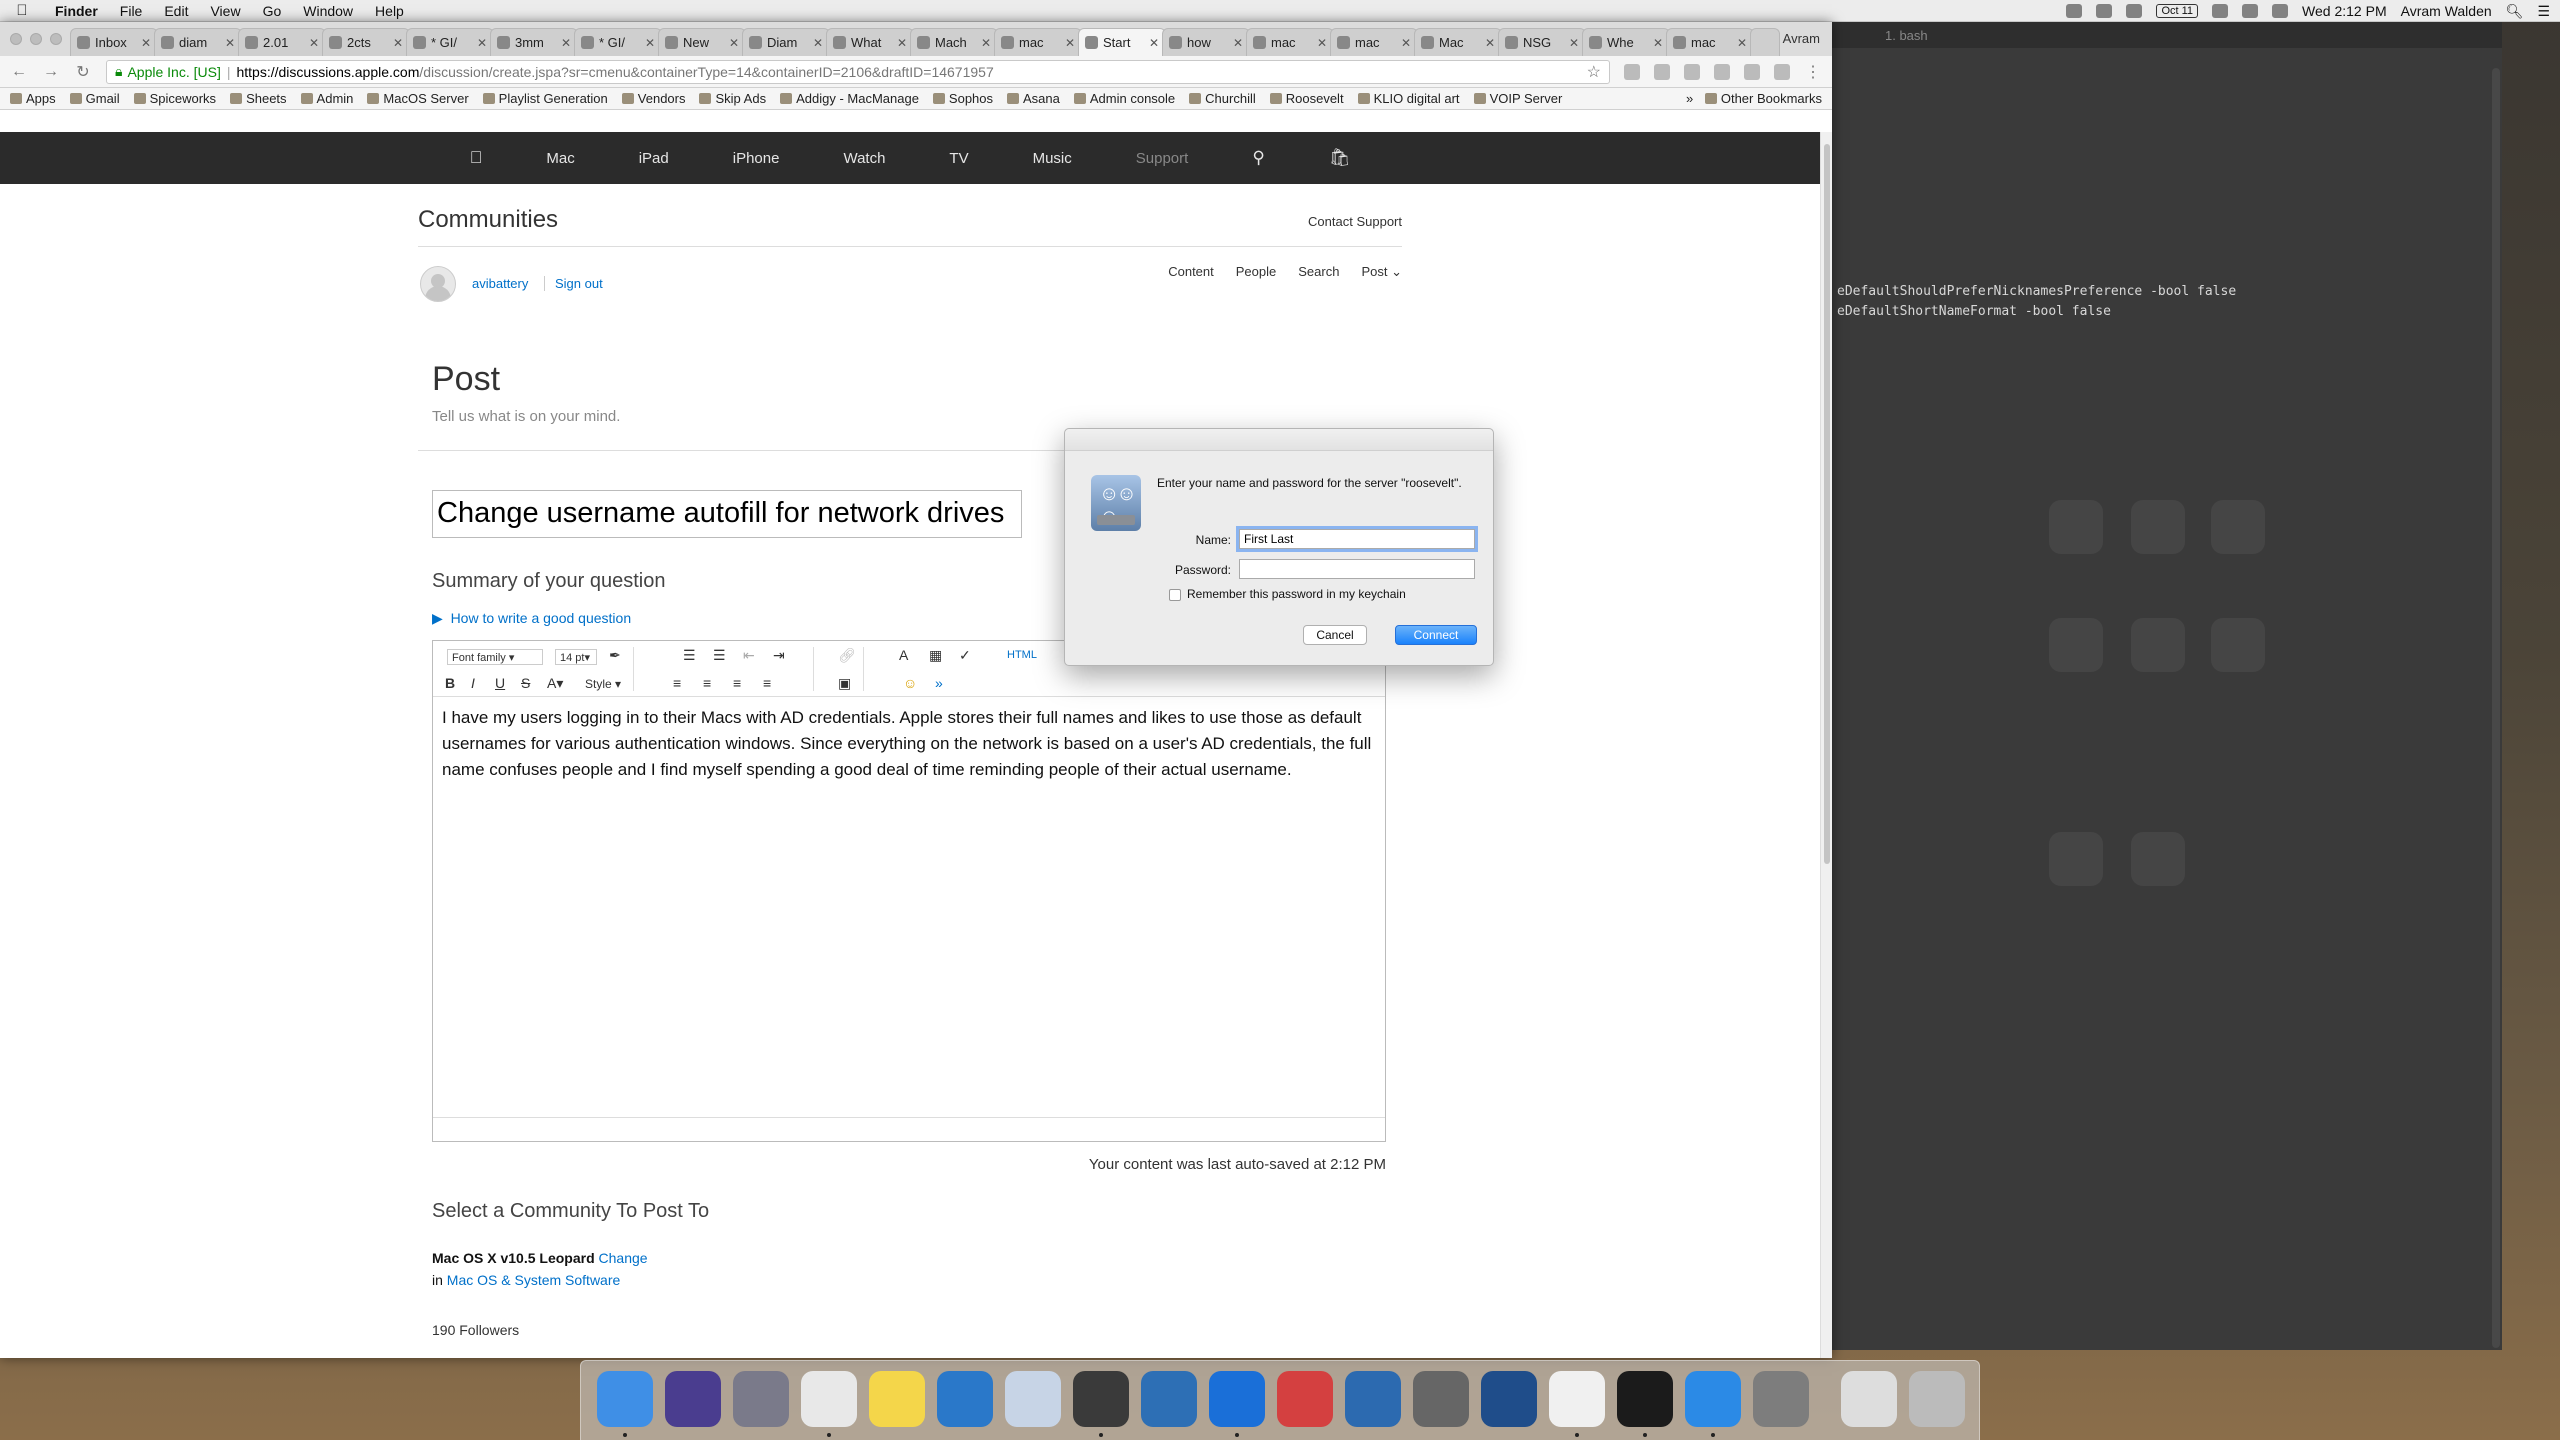 Image resolution: width=2560 pixels, height=1440 pixels. What do you see at coordinates (1237, 1399) in the screenshot?
I see `teamviewer-icon` at bounding box center [1237, 1399].